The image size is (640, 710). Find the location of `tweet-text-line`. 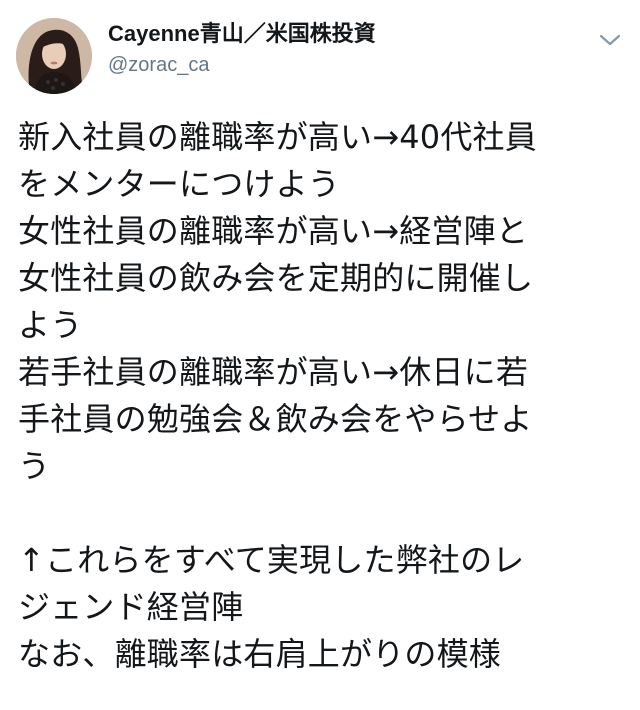

tweet-text-line is located at coordinates (321, 513).